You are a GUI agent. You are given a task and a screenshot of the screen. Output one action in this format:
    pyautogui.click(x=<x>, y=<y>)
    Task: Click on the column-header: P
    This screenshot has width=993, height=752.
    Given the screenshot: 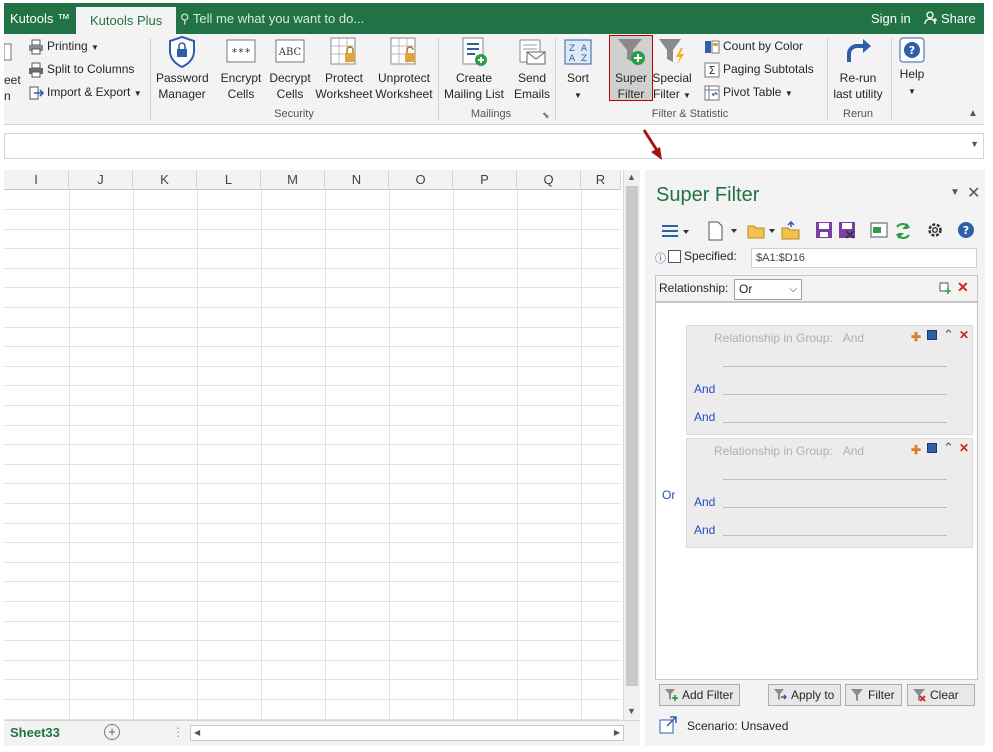 What is the action you would take?
    pyautogui.click(x=485, y=180)
    